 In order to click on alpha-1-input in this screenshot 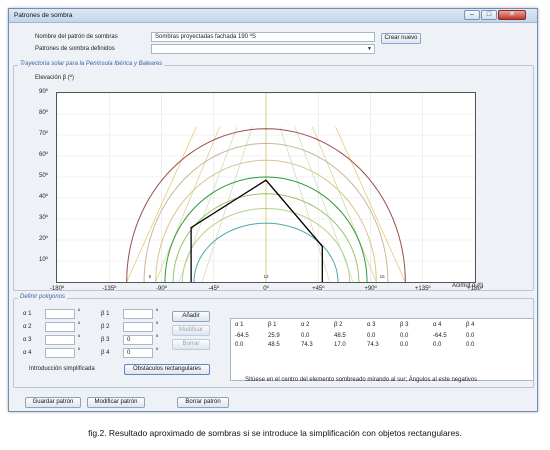, I will do `click(60, 314)`.